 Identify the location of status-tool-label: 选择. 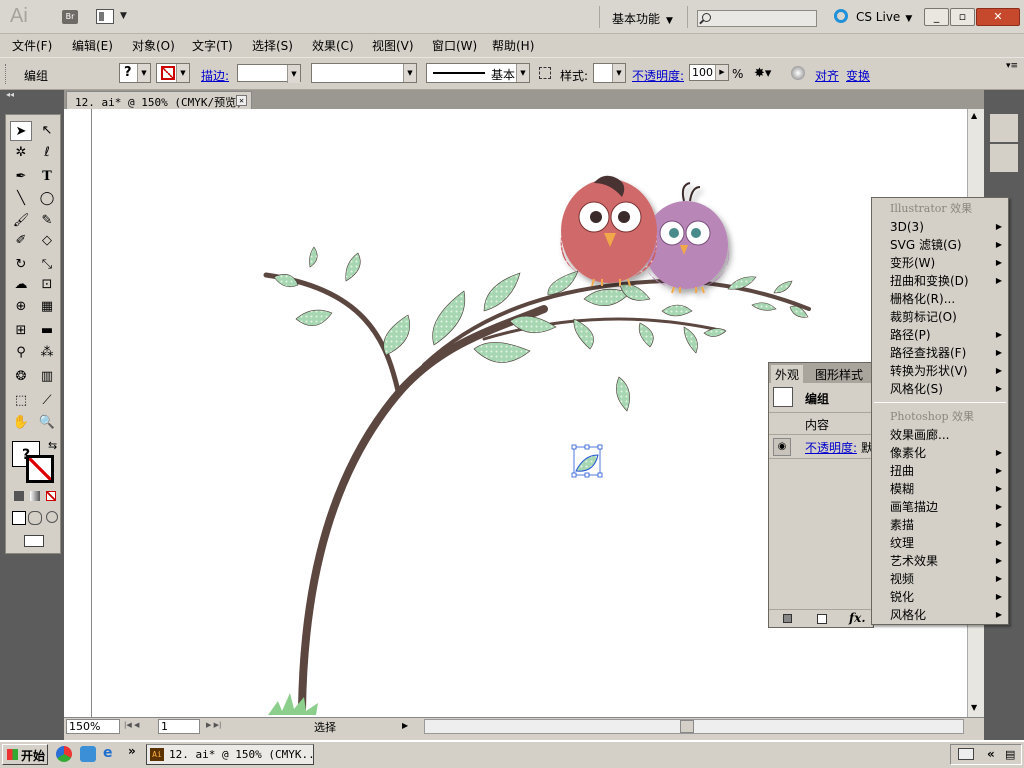
(325, 727).